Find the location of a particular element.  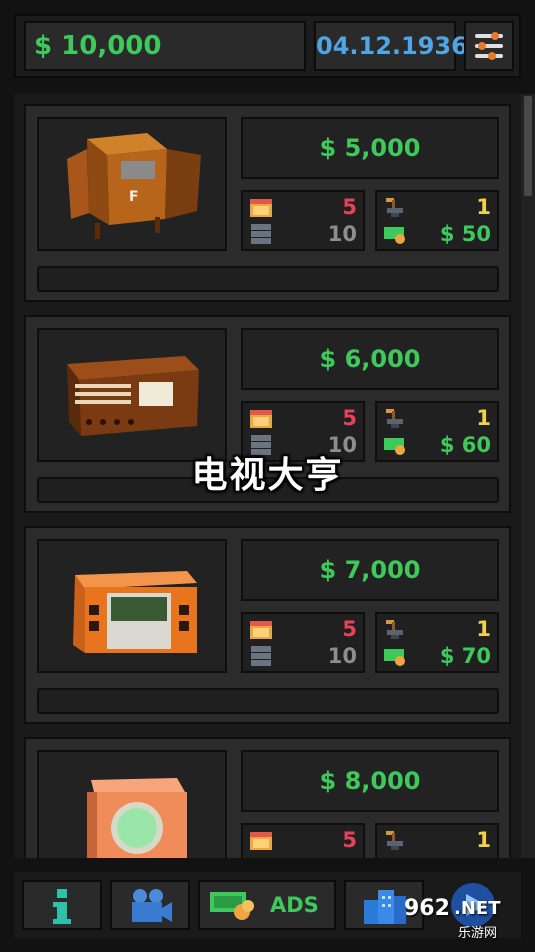

video-camera-button is located at coordinates (150, 905).